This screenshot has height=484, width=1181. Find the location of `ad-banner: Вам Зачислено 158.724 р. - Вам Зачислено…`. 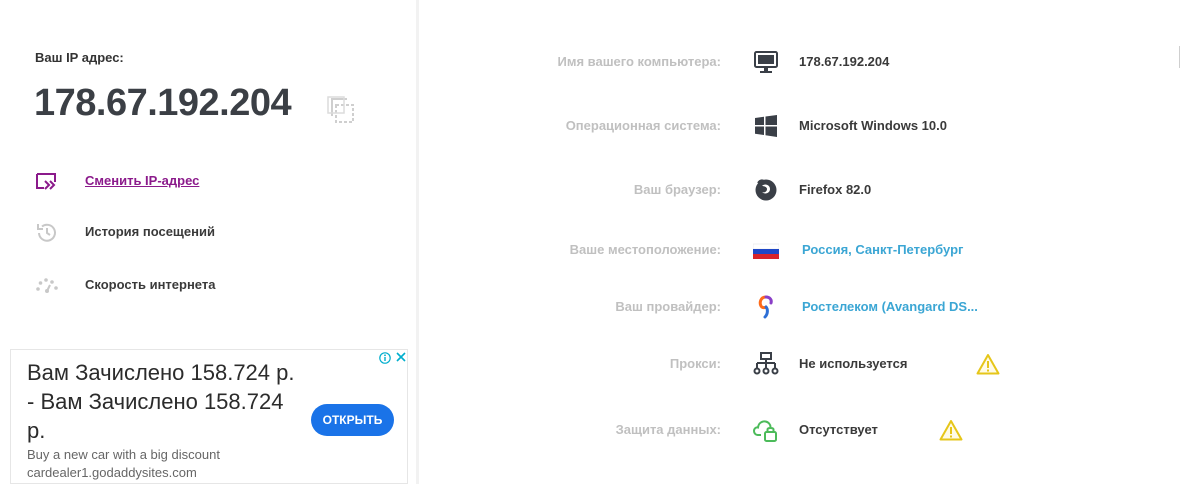

ad-banner: Вам Зачислено 158.724 р. - Вам Зачислено… is located at coordinates (209, 416).